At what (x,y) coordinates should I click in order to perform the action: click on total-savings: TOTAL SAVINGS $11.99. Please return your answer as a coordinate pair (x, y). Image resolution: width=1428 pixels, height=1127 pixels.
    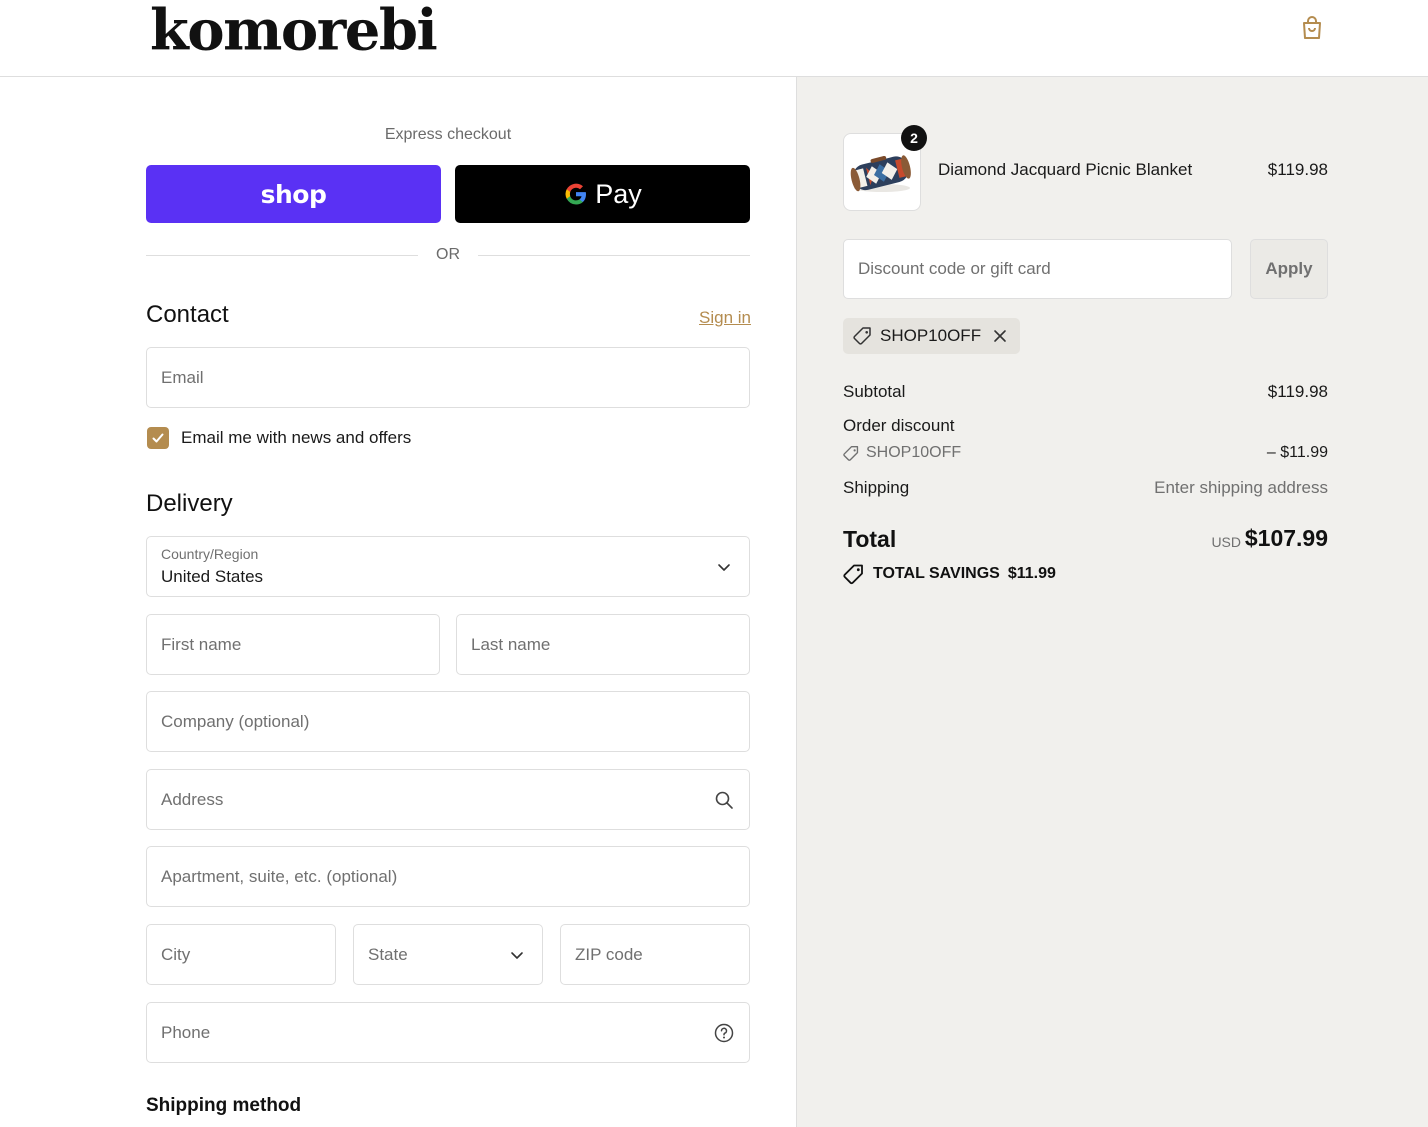
    Looking at the image, I should click on (949, 574).